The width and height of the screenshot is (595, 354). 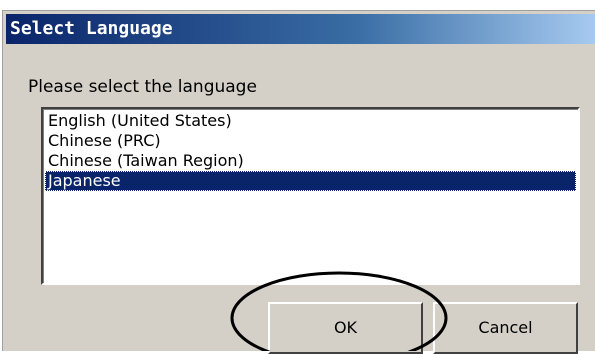 I want to click on prompt-label: Please select the language, so click(x=142, y=87).